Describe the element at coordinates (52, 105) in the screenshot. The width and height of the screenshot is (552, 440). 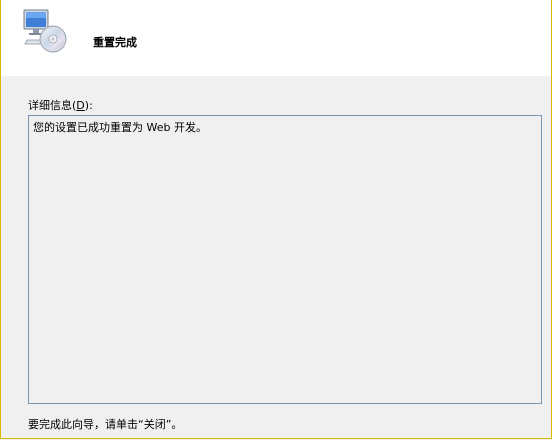
I see `details-label-prefix: 详细信息(` at that location.